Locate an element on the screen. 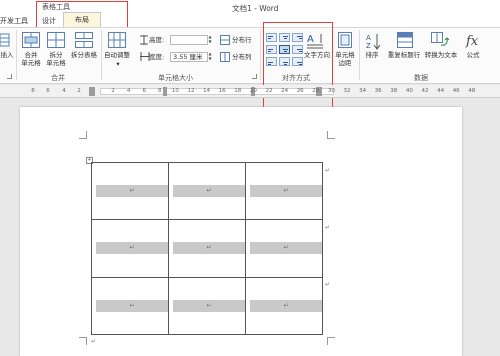 This screenshot has height=356, width=500. sort-button: 排序 is located at coordinates (372, 55).